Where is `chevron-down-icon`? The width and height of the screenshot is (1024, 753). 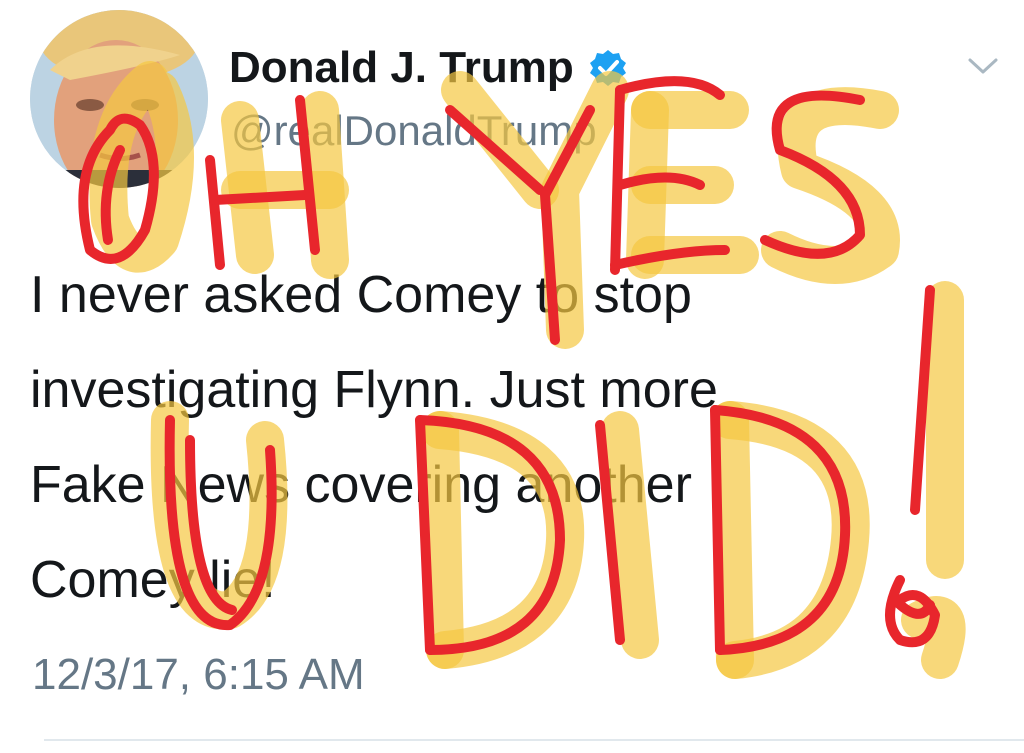 chevron-down-icon is located at coordinates (983, 66).